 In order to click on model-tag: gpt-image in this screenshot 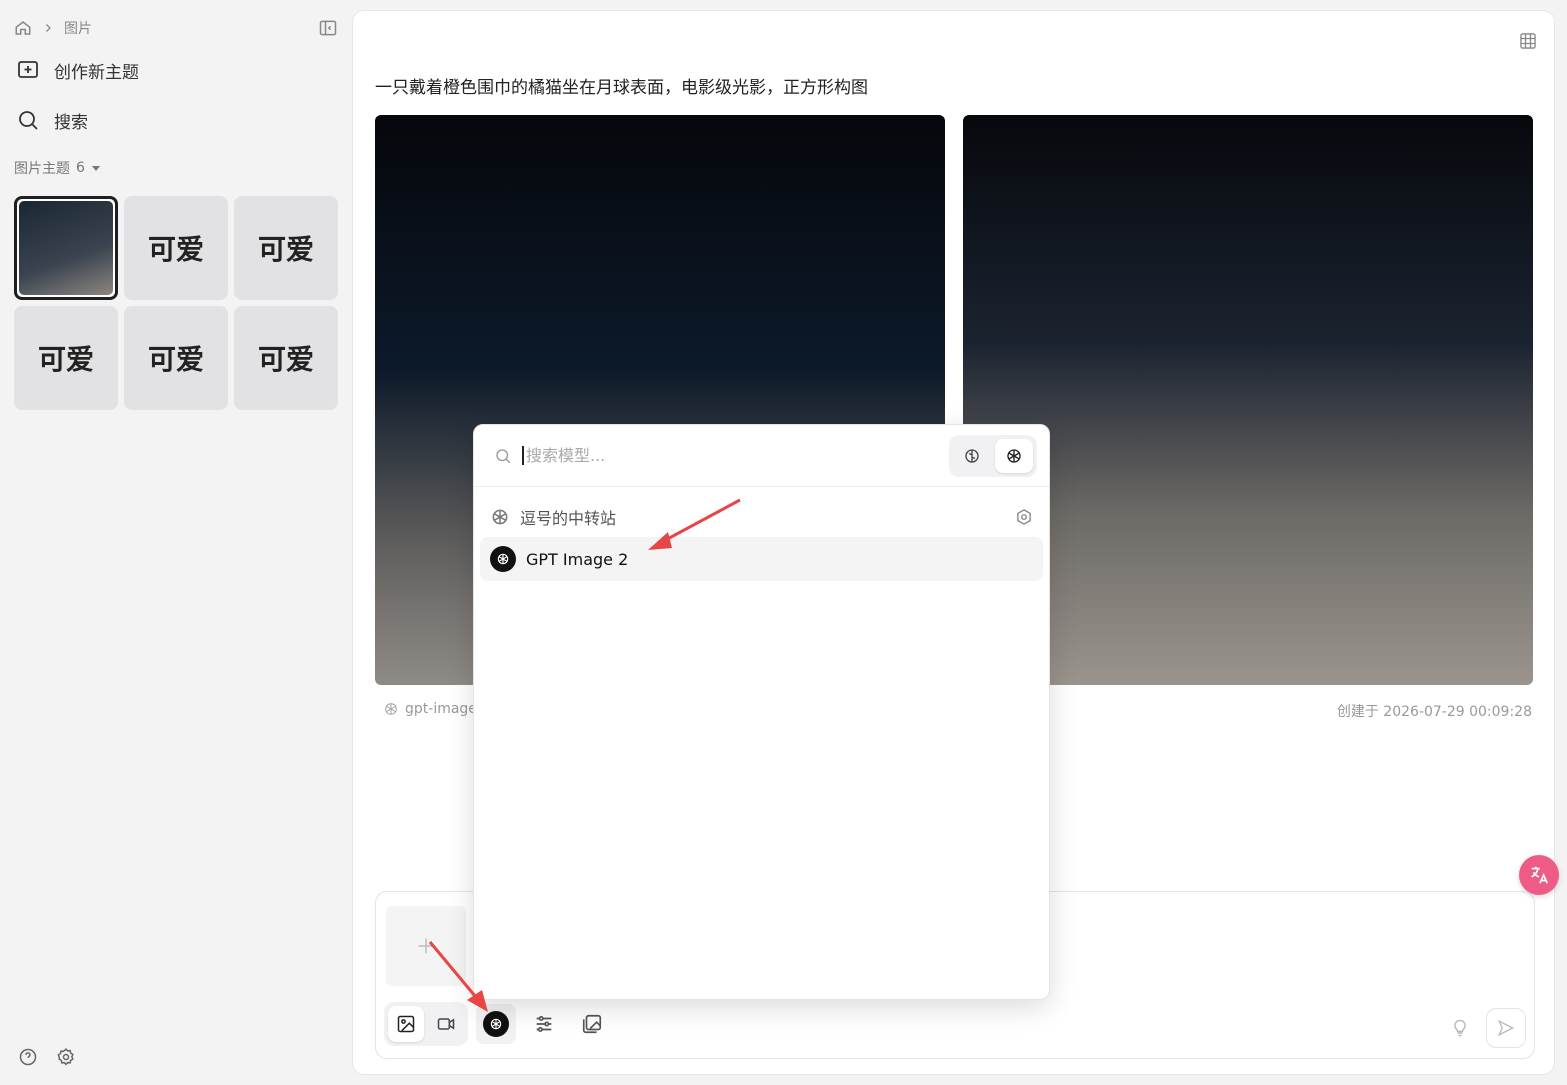, I will do `click(430, 709)`.